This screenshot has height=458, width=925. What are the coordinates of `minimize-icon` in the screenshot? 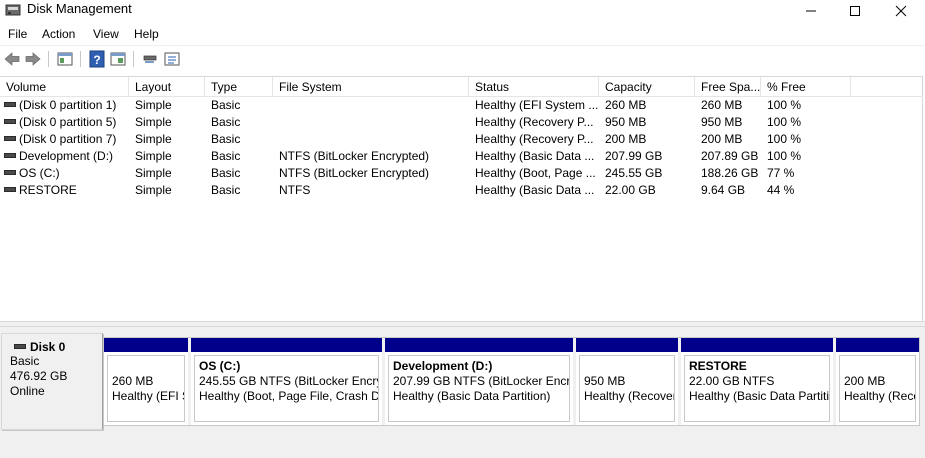 It's located at (811, 11).